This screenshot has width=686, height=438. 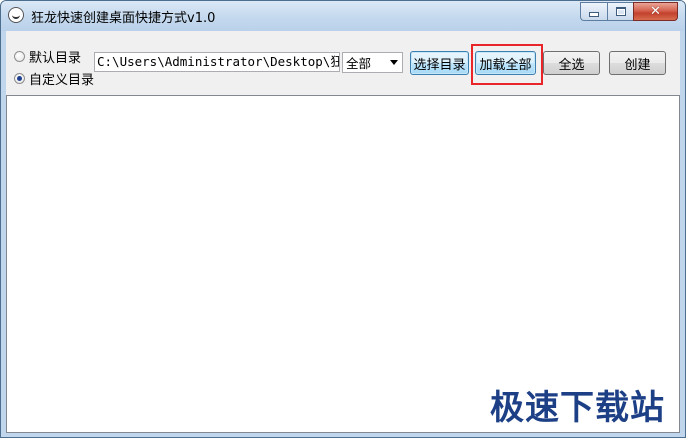 I want to click on radio-default-label: 默认目录, so click(x=55, y=58).